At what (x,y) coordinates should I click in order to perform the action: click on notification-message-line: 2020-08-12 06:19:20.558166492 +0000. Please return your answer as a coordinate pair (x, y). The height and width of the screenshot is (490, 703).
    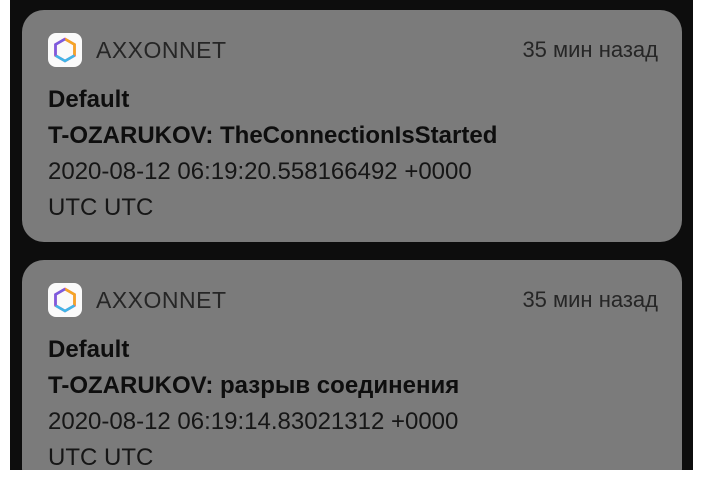
    Looking at the image, I should click on (260, 171).